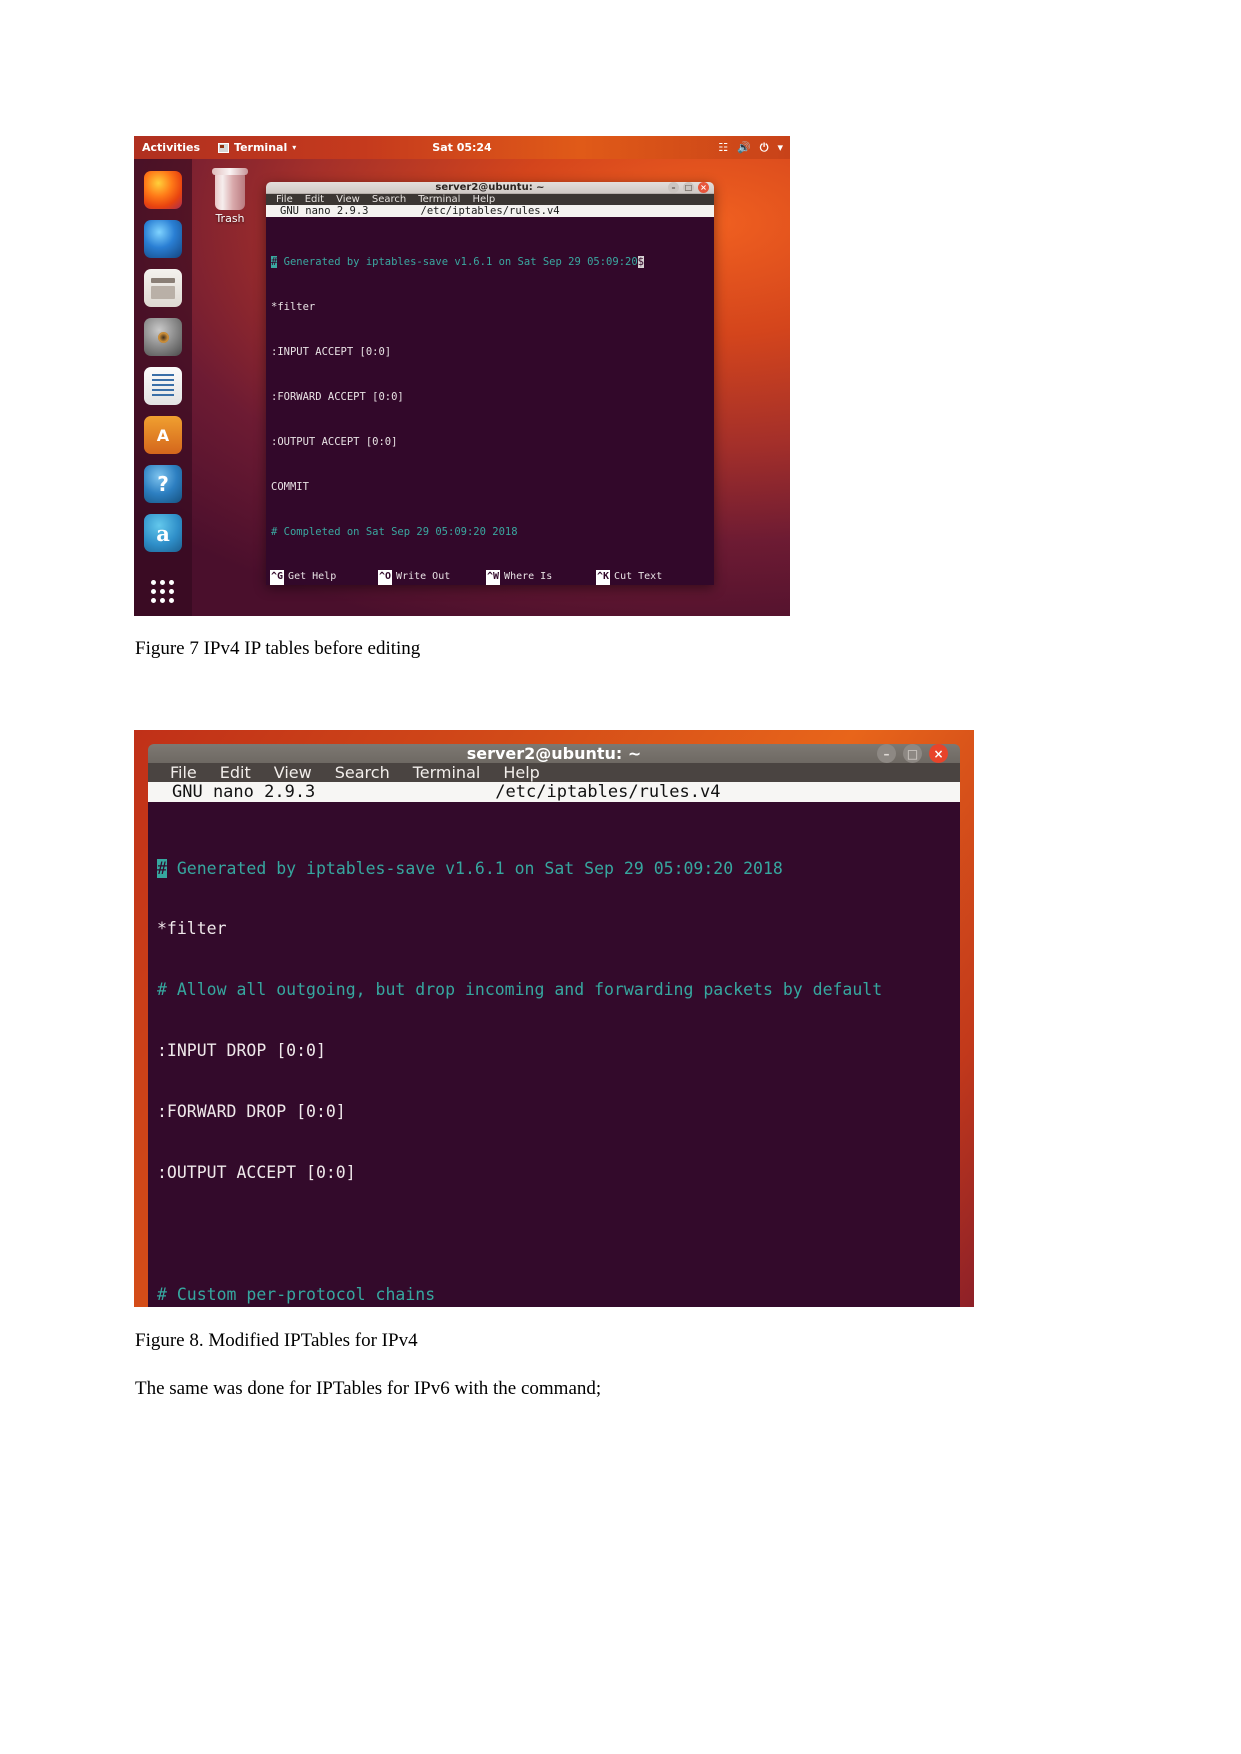  What do you see at coordinates (276, 1340) in the screenshot?
I see `figure-8-caption: Figure 8. Modified IPTables for IPv4` at bounding box center [276, 1340].